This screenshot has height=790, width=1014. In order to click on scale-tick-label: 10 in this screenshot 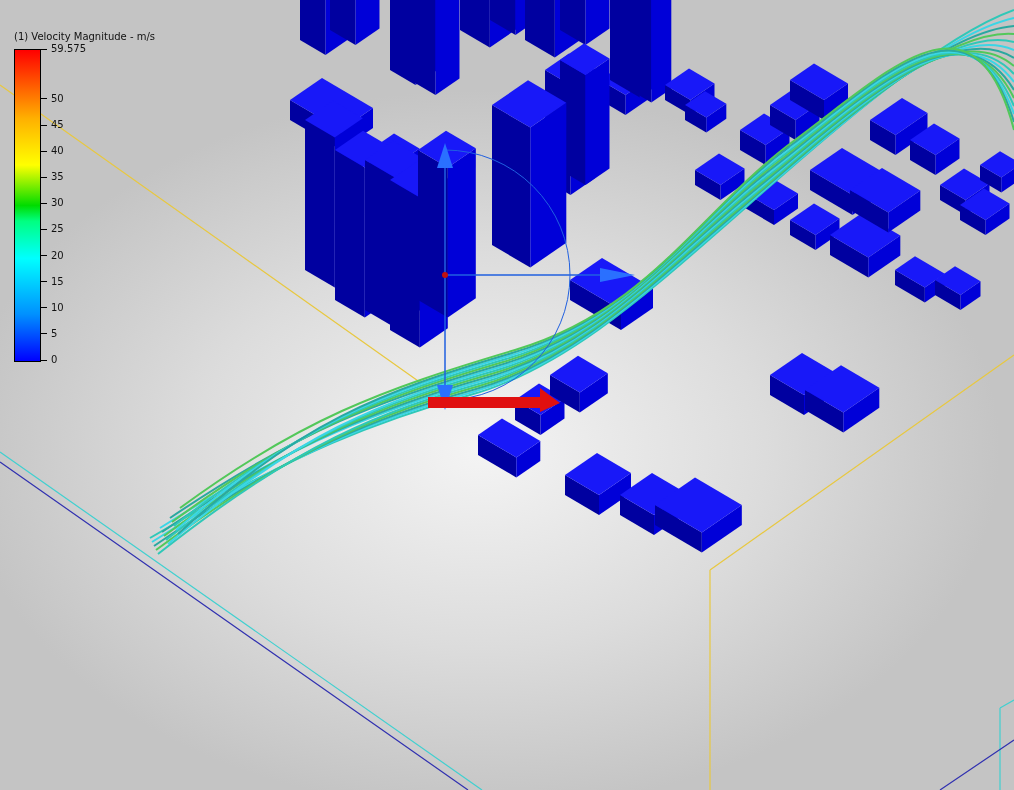, I will do `click(52, 307)`.